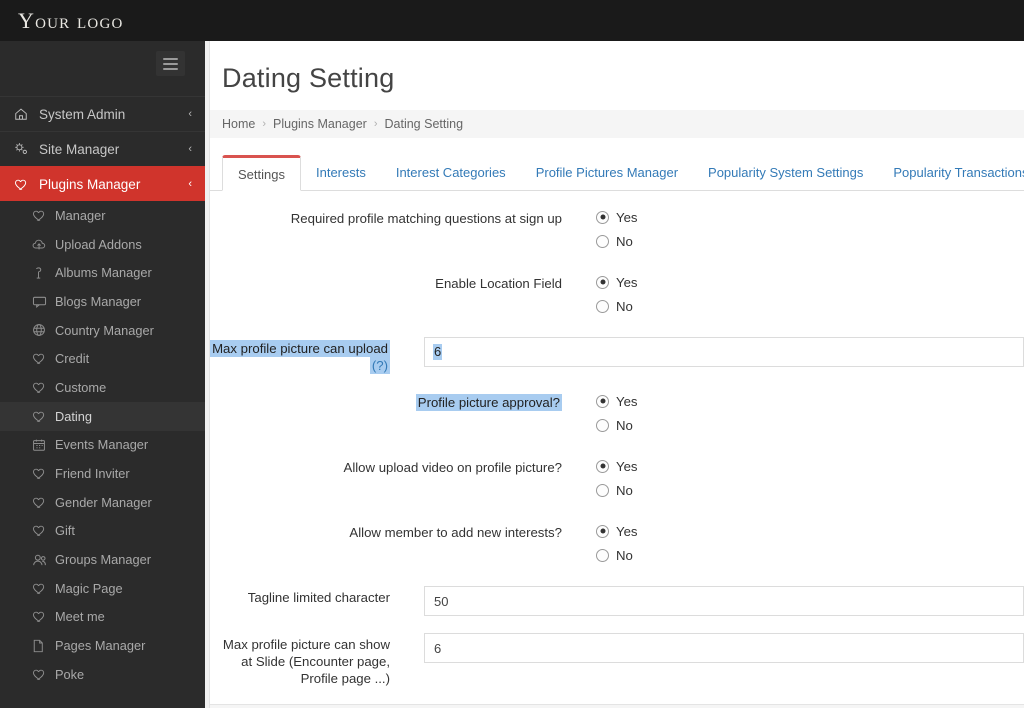  Describe the element at coordinates (41, 301) in the screenshot. I see `comment-icon` at that location.